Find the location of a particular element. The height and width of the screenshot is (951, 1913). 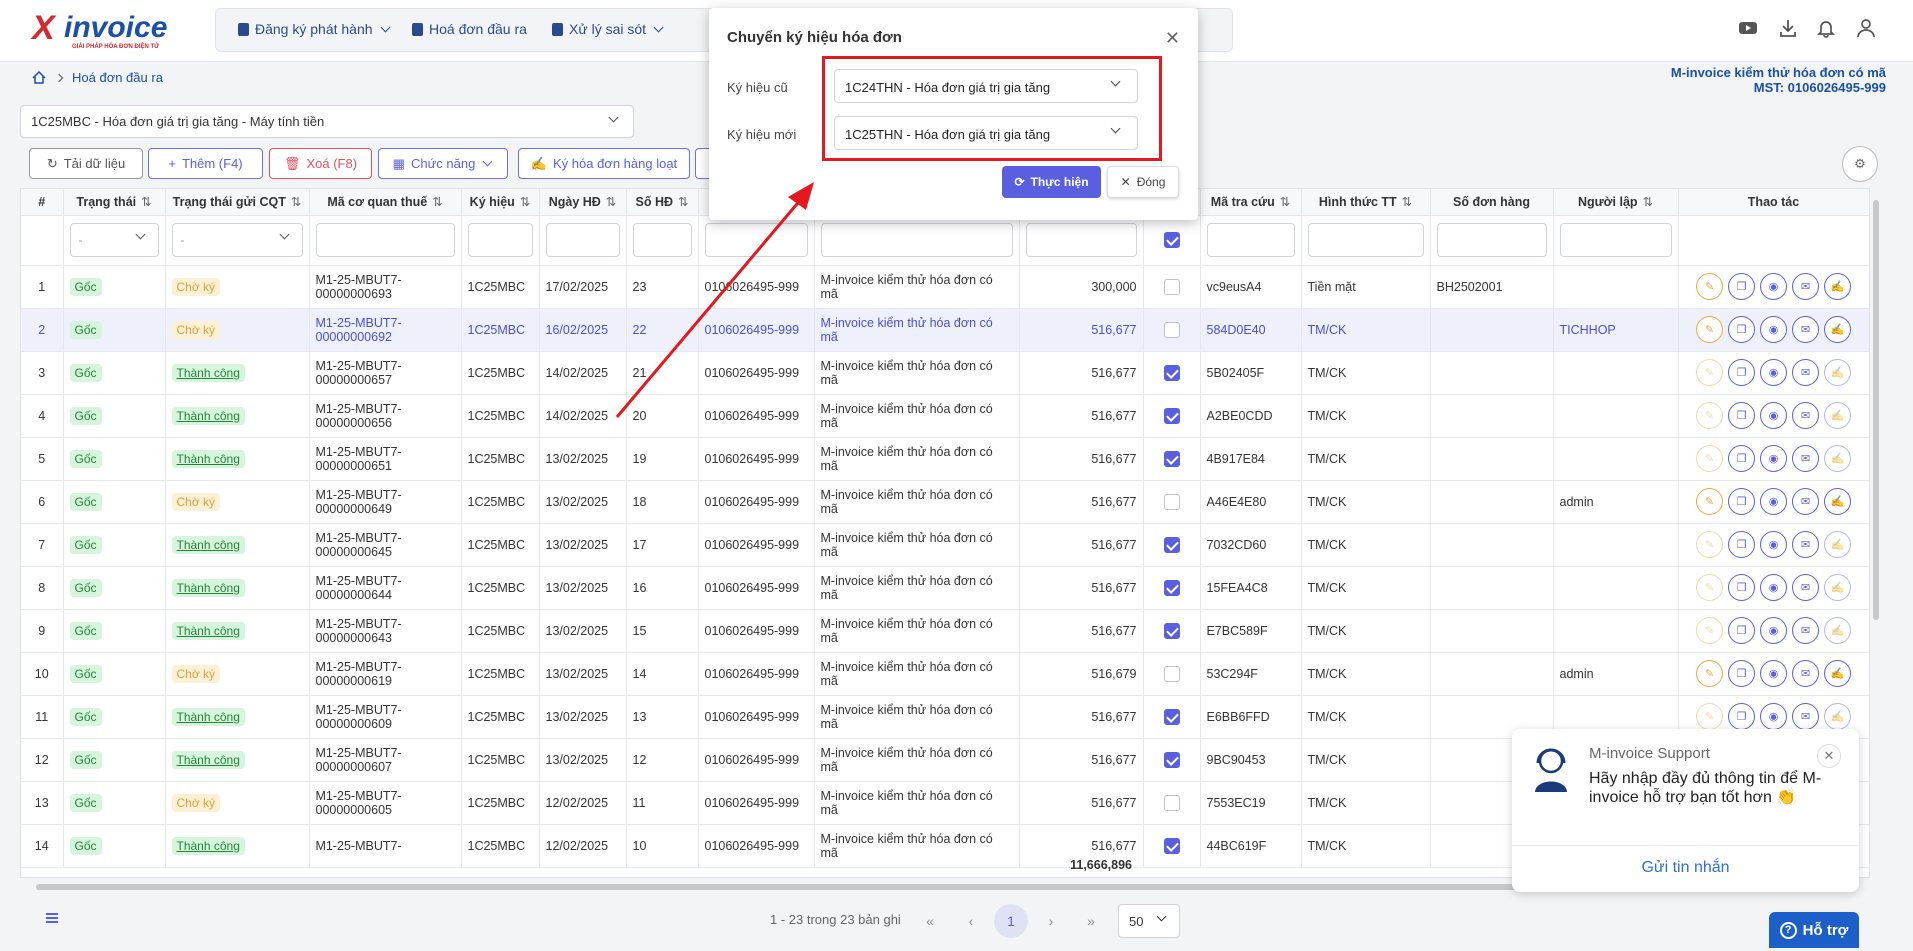

col-header-tax-code: Mã cơ quan thuế ⇅ is located at coordinates (385, 202).